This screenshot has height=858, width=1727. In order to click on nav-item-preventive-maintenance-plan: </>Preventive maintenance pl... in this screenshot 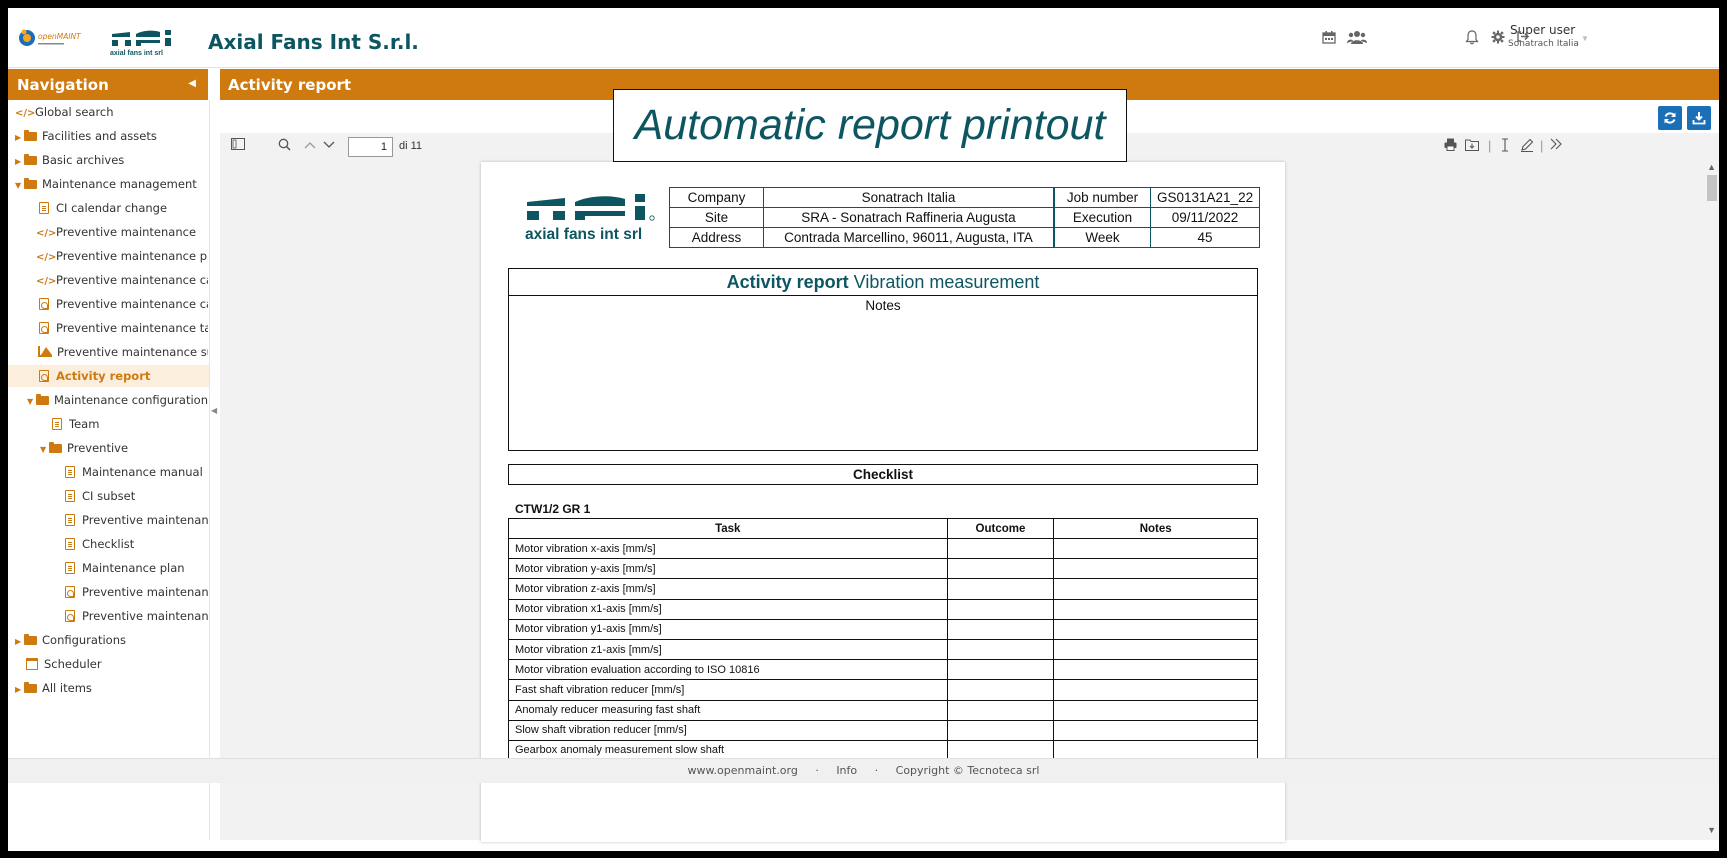, I will do `click(122, 256)`.